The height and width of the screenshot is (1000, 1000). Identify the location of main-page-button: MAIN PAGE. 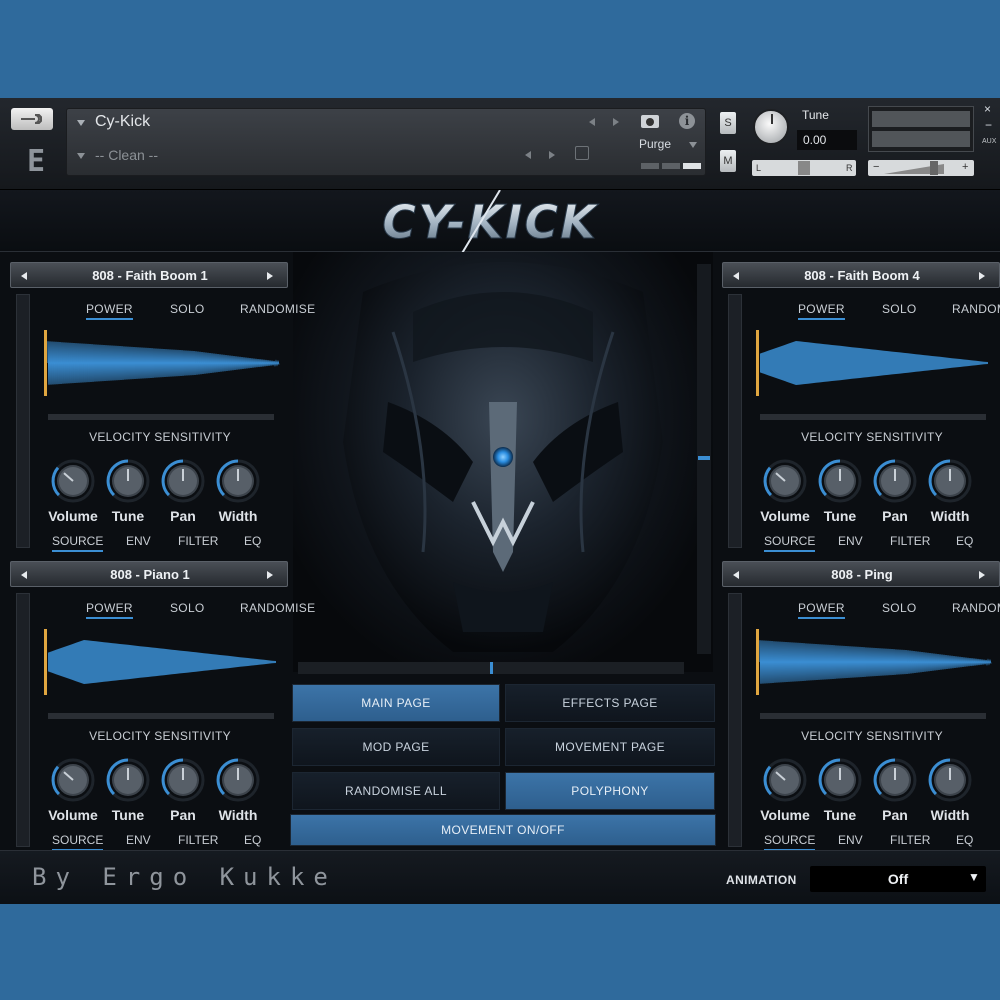
(396, 703).